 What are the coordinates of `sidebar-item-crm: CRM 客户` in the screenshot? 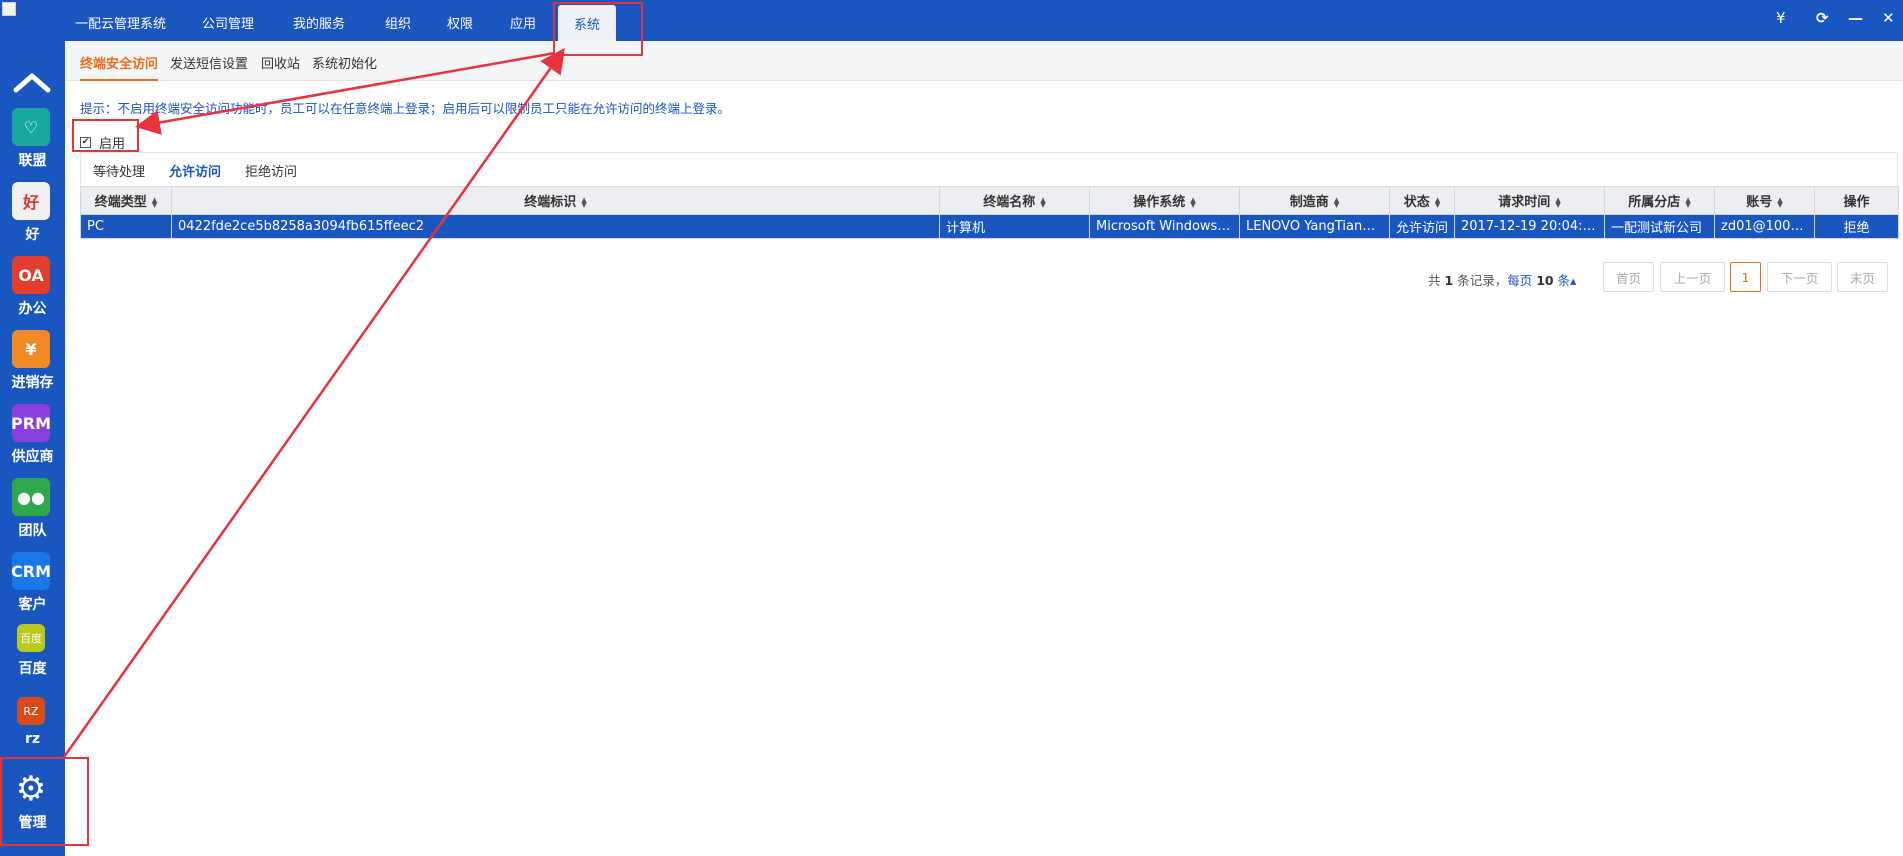 It's located at (32, 587).